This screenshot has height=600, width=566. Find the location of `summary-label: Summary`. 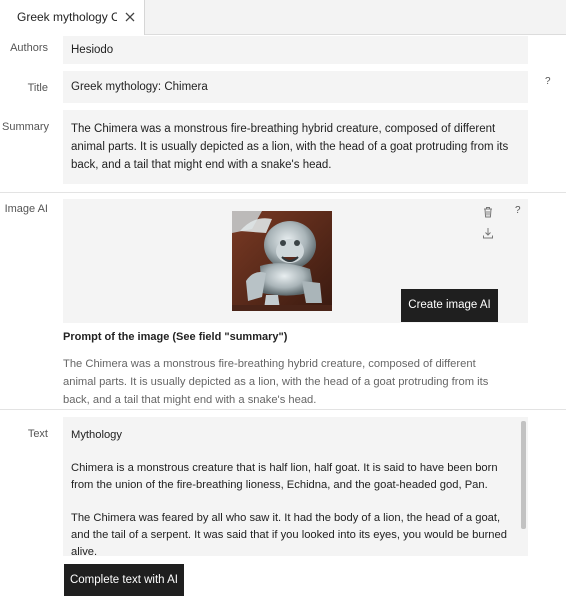

summary-label: Summary is located at coordinates (26, 127).